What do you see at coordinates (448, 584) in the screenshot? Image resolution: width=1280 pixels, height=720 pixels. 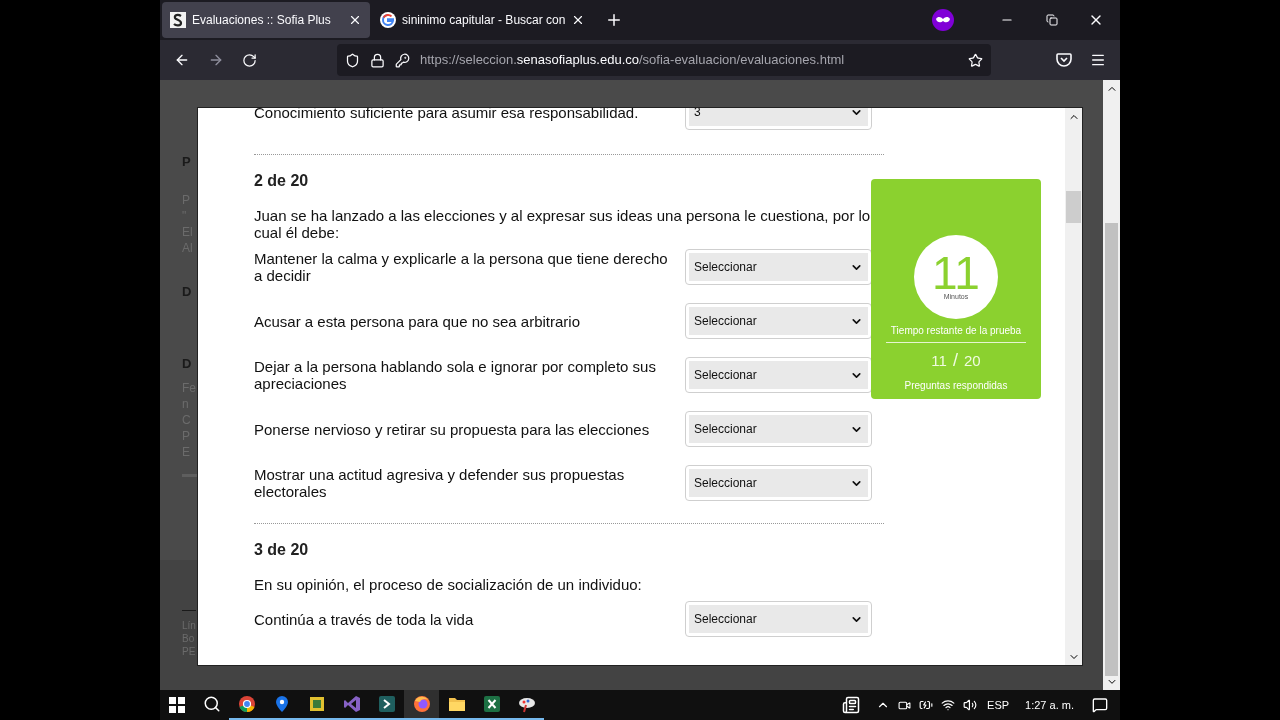 I see `question-prompt: En su opinión, el proceso de socialización de un individuo:` at bounding box center [448, 584].